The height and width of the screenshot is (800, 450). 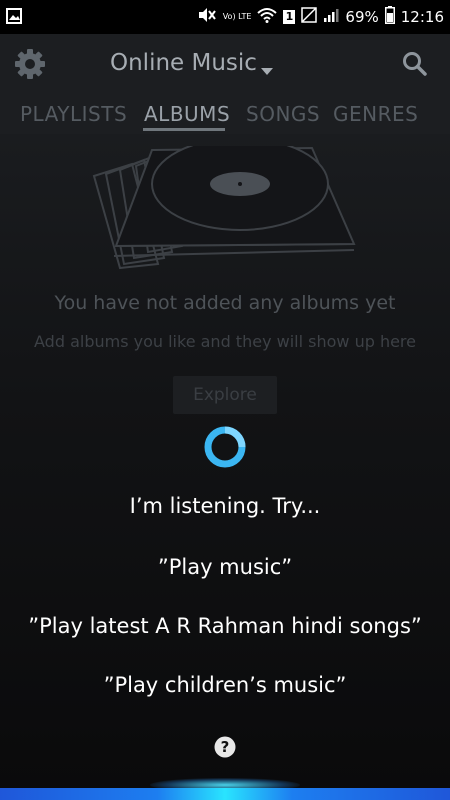 What do you see at coordinates (225, 395) in the screenshot?
I see `explore-button: Explore` at bounding box center [225, 395].